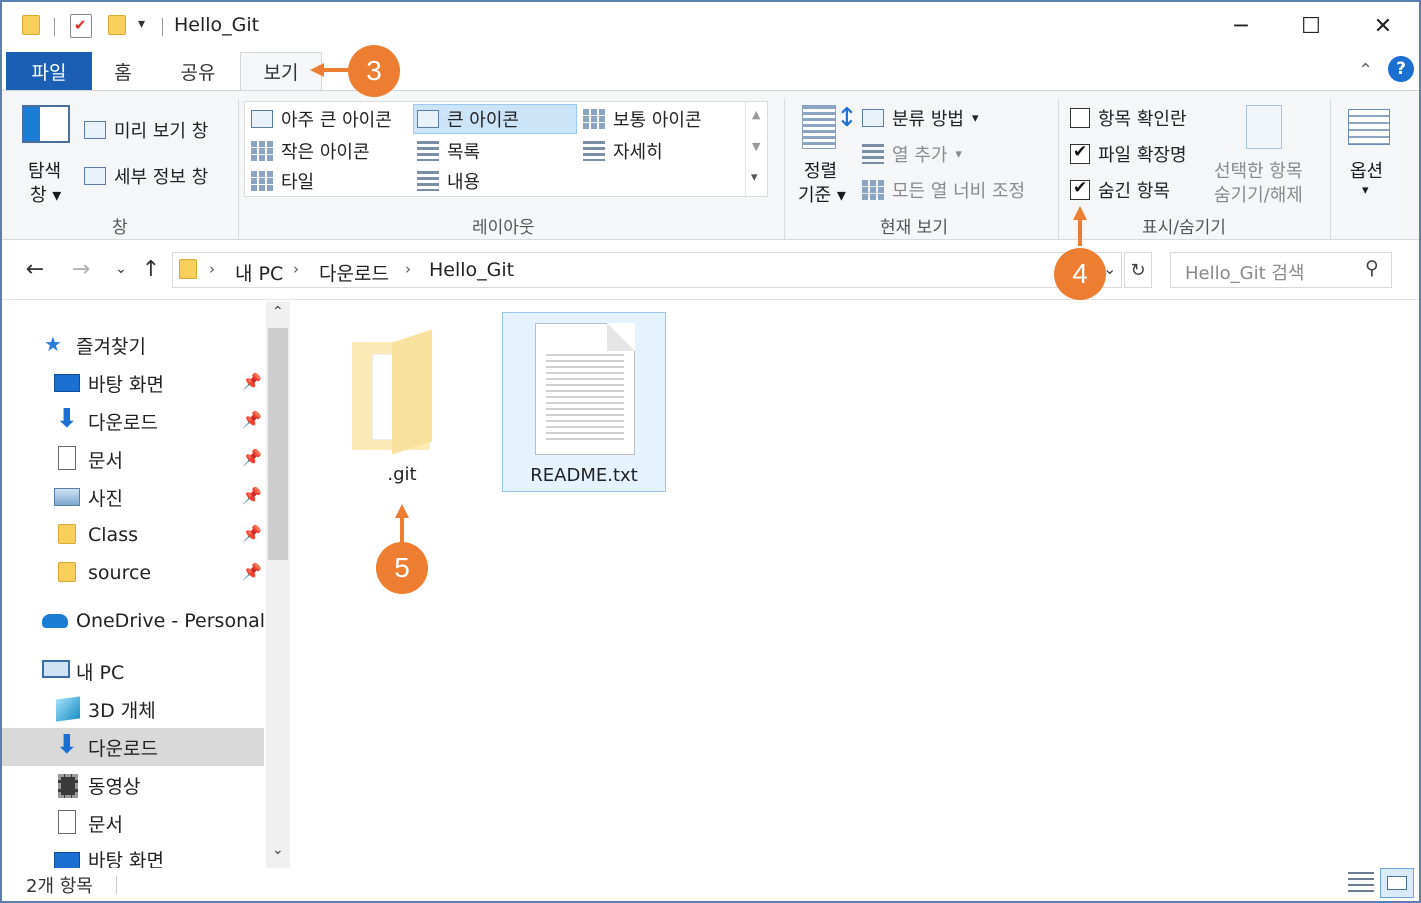 Image resolution: width=1421 pixels, height=903 pixels. I want to click on callout-3: 3, so click(374, 71).